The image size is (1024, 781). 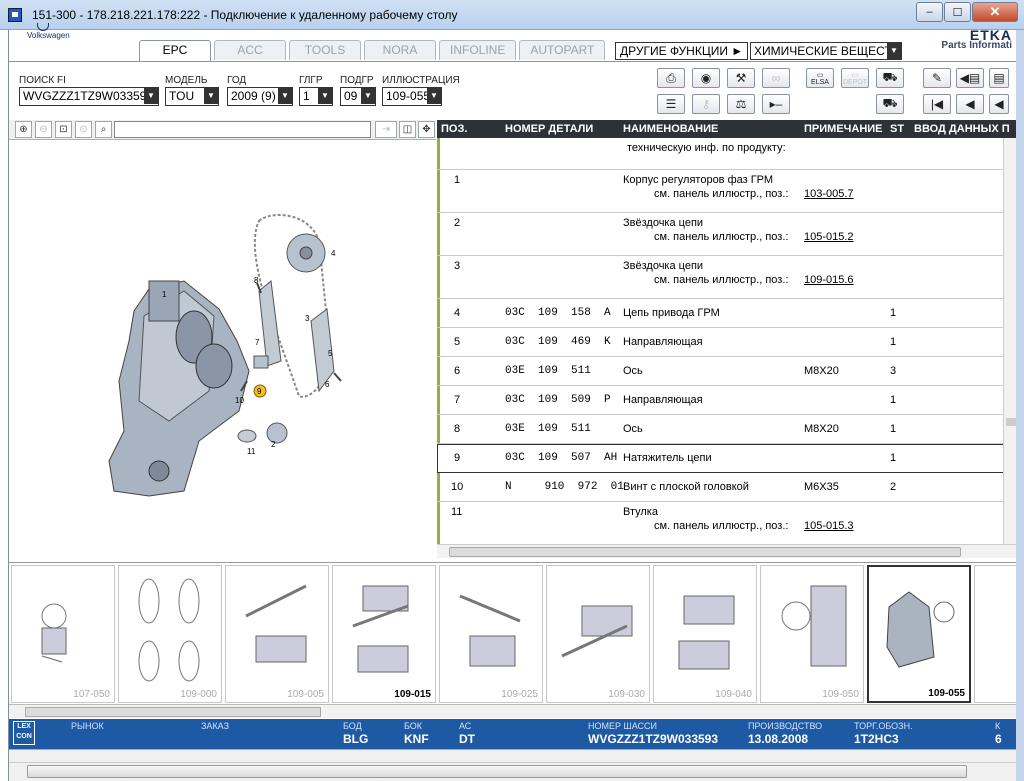 I want to click on podgr-select: 09 ▼, so click(x=358, y=96).